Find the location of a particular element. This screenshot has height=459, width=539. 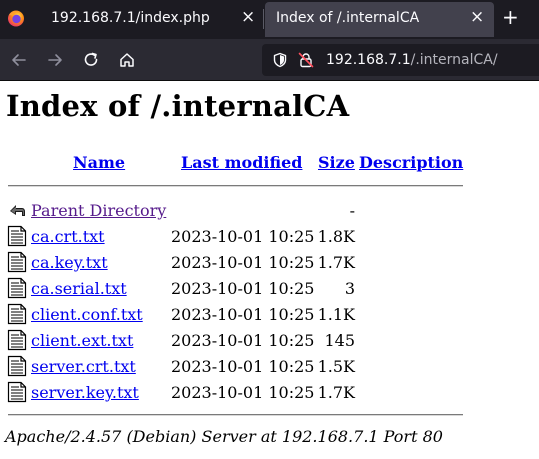

back-folder-icon is located at coordinates (17, 210).